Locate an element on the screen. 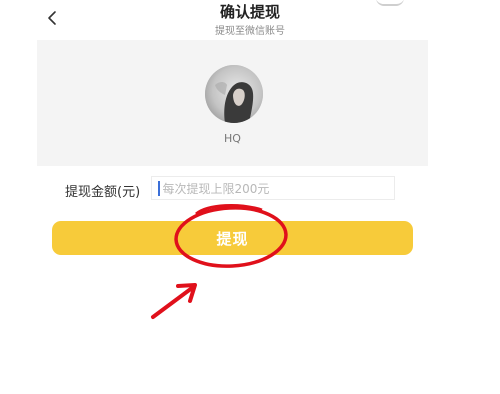 The height and width of the screenshot is (394, 500). amount-label: 提现金额(元) is located at coordinates (103, 192).